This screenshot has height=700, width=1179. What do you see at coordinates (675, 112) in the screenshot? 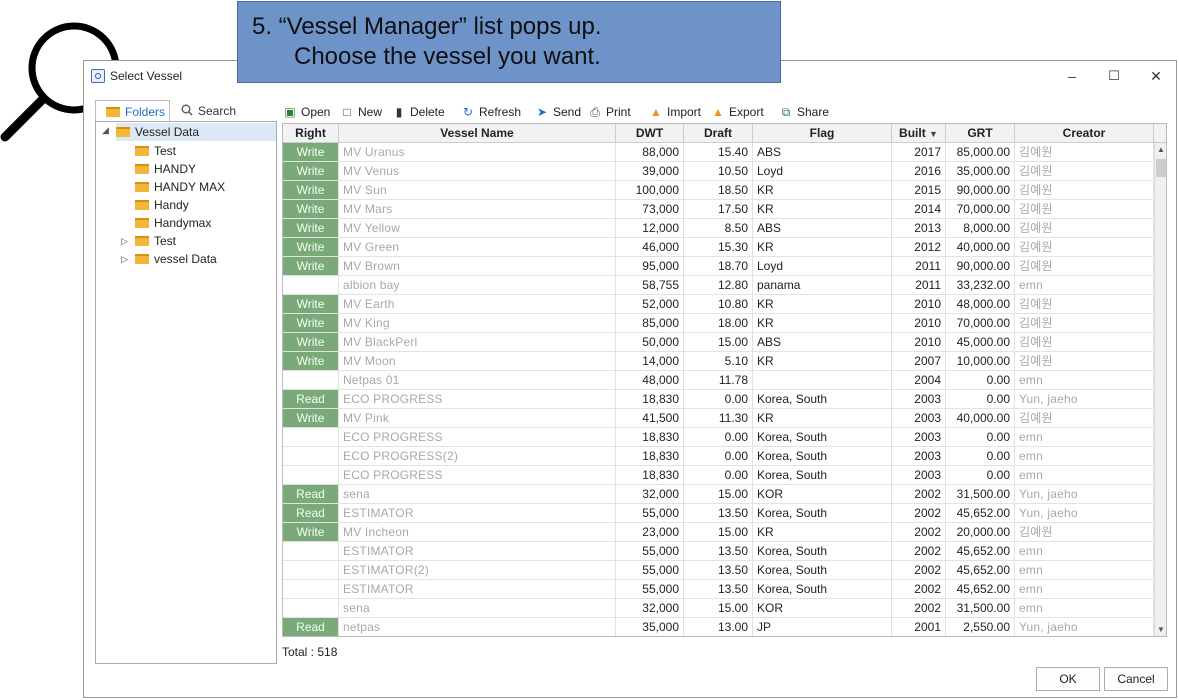
I see `import-button: ▲ Import` at bounding box center [675, 112].